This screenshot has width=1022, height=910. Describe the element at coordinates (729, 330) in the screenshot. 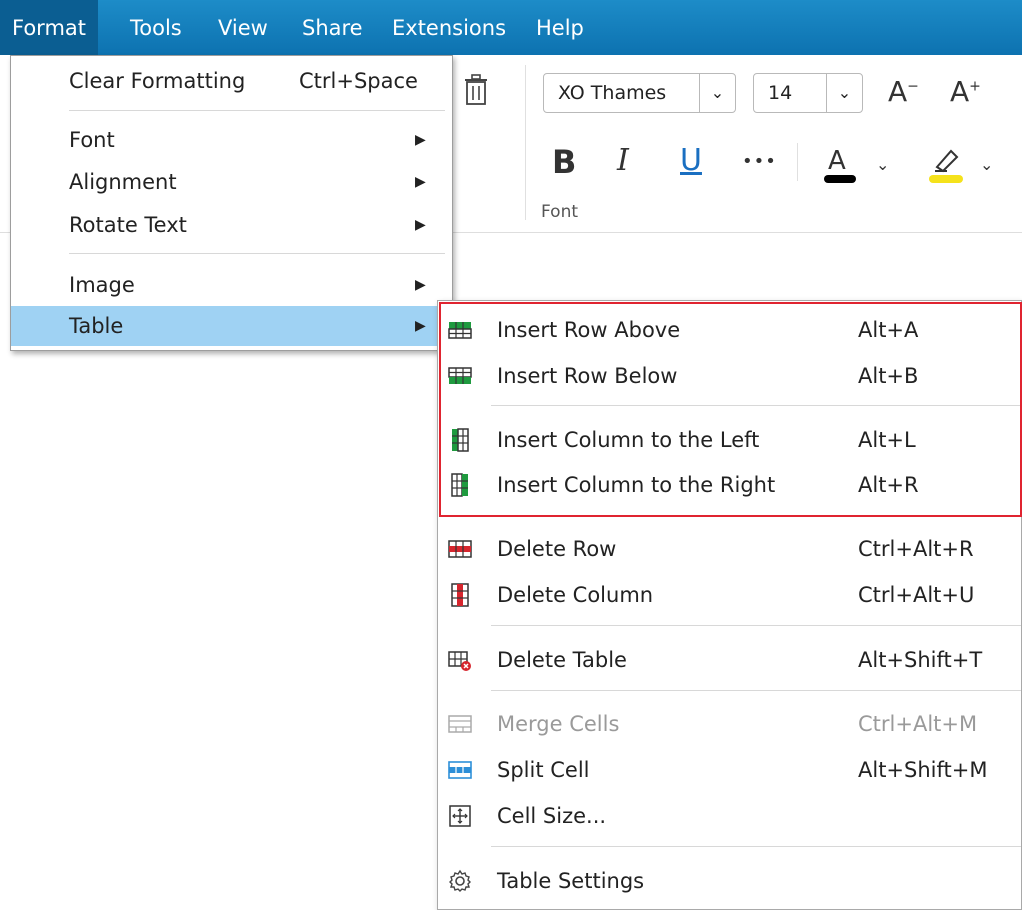

I see `menu-item-insert-row-above: Insert Row Above Alt+A` at that location.